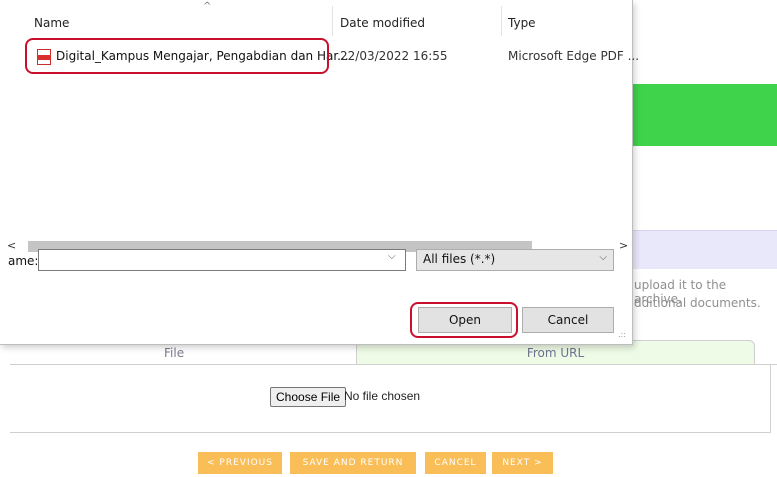  Describe the element at coordinates (522, 463) in the screenshot. I see `next-button: NEXT >` at that location.